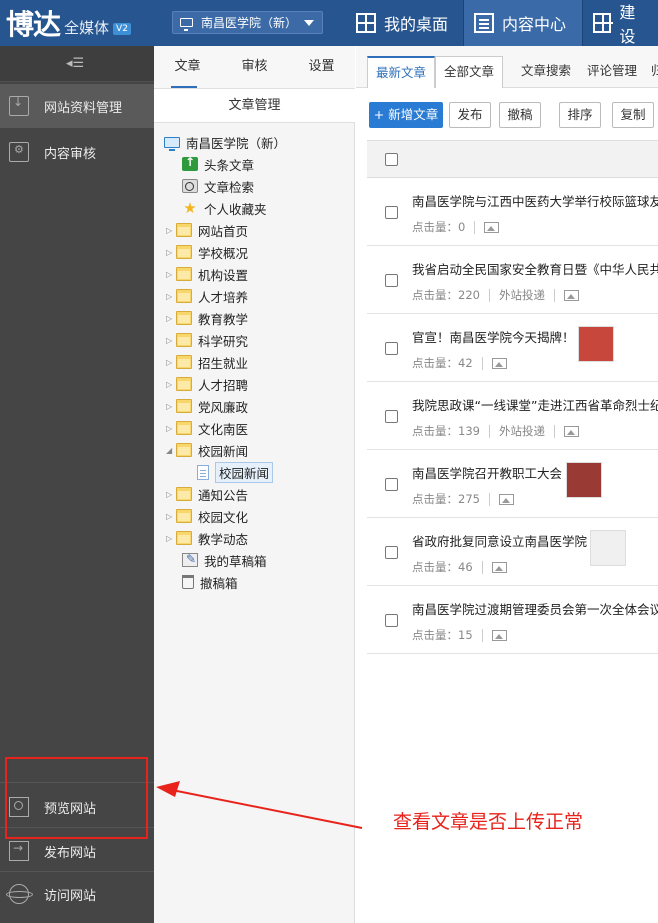 This screenshot has width=658, height=923. I want to click on annotation-text: 查看文章是否上传正常, so click(488, 822).